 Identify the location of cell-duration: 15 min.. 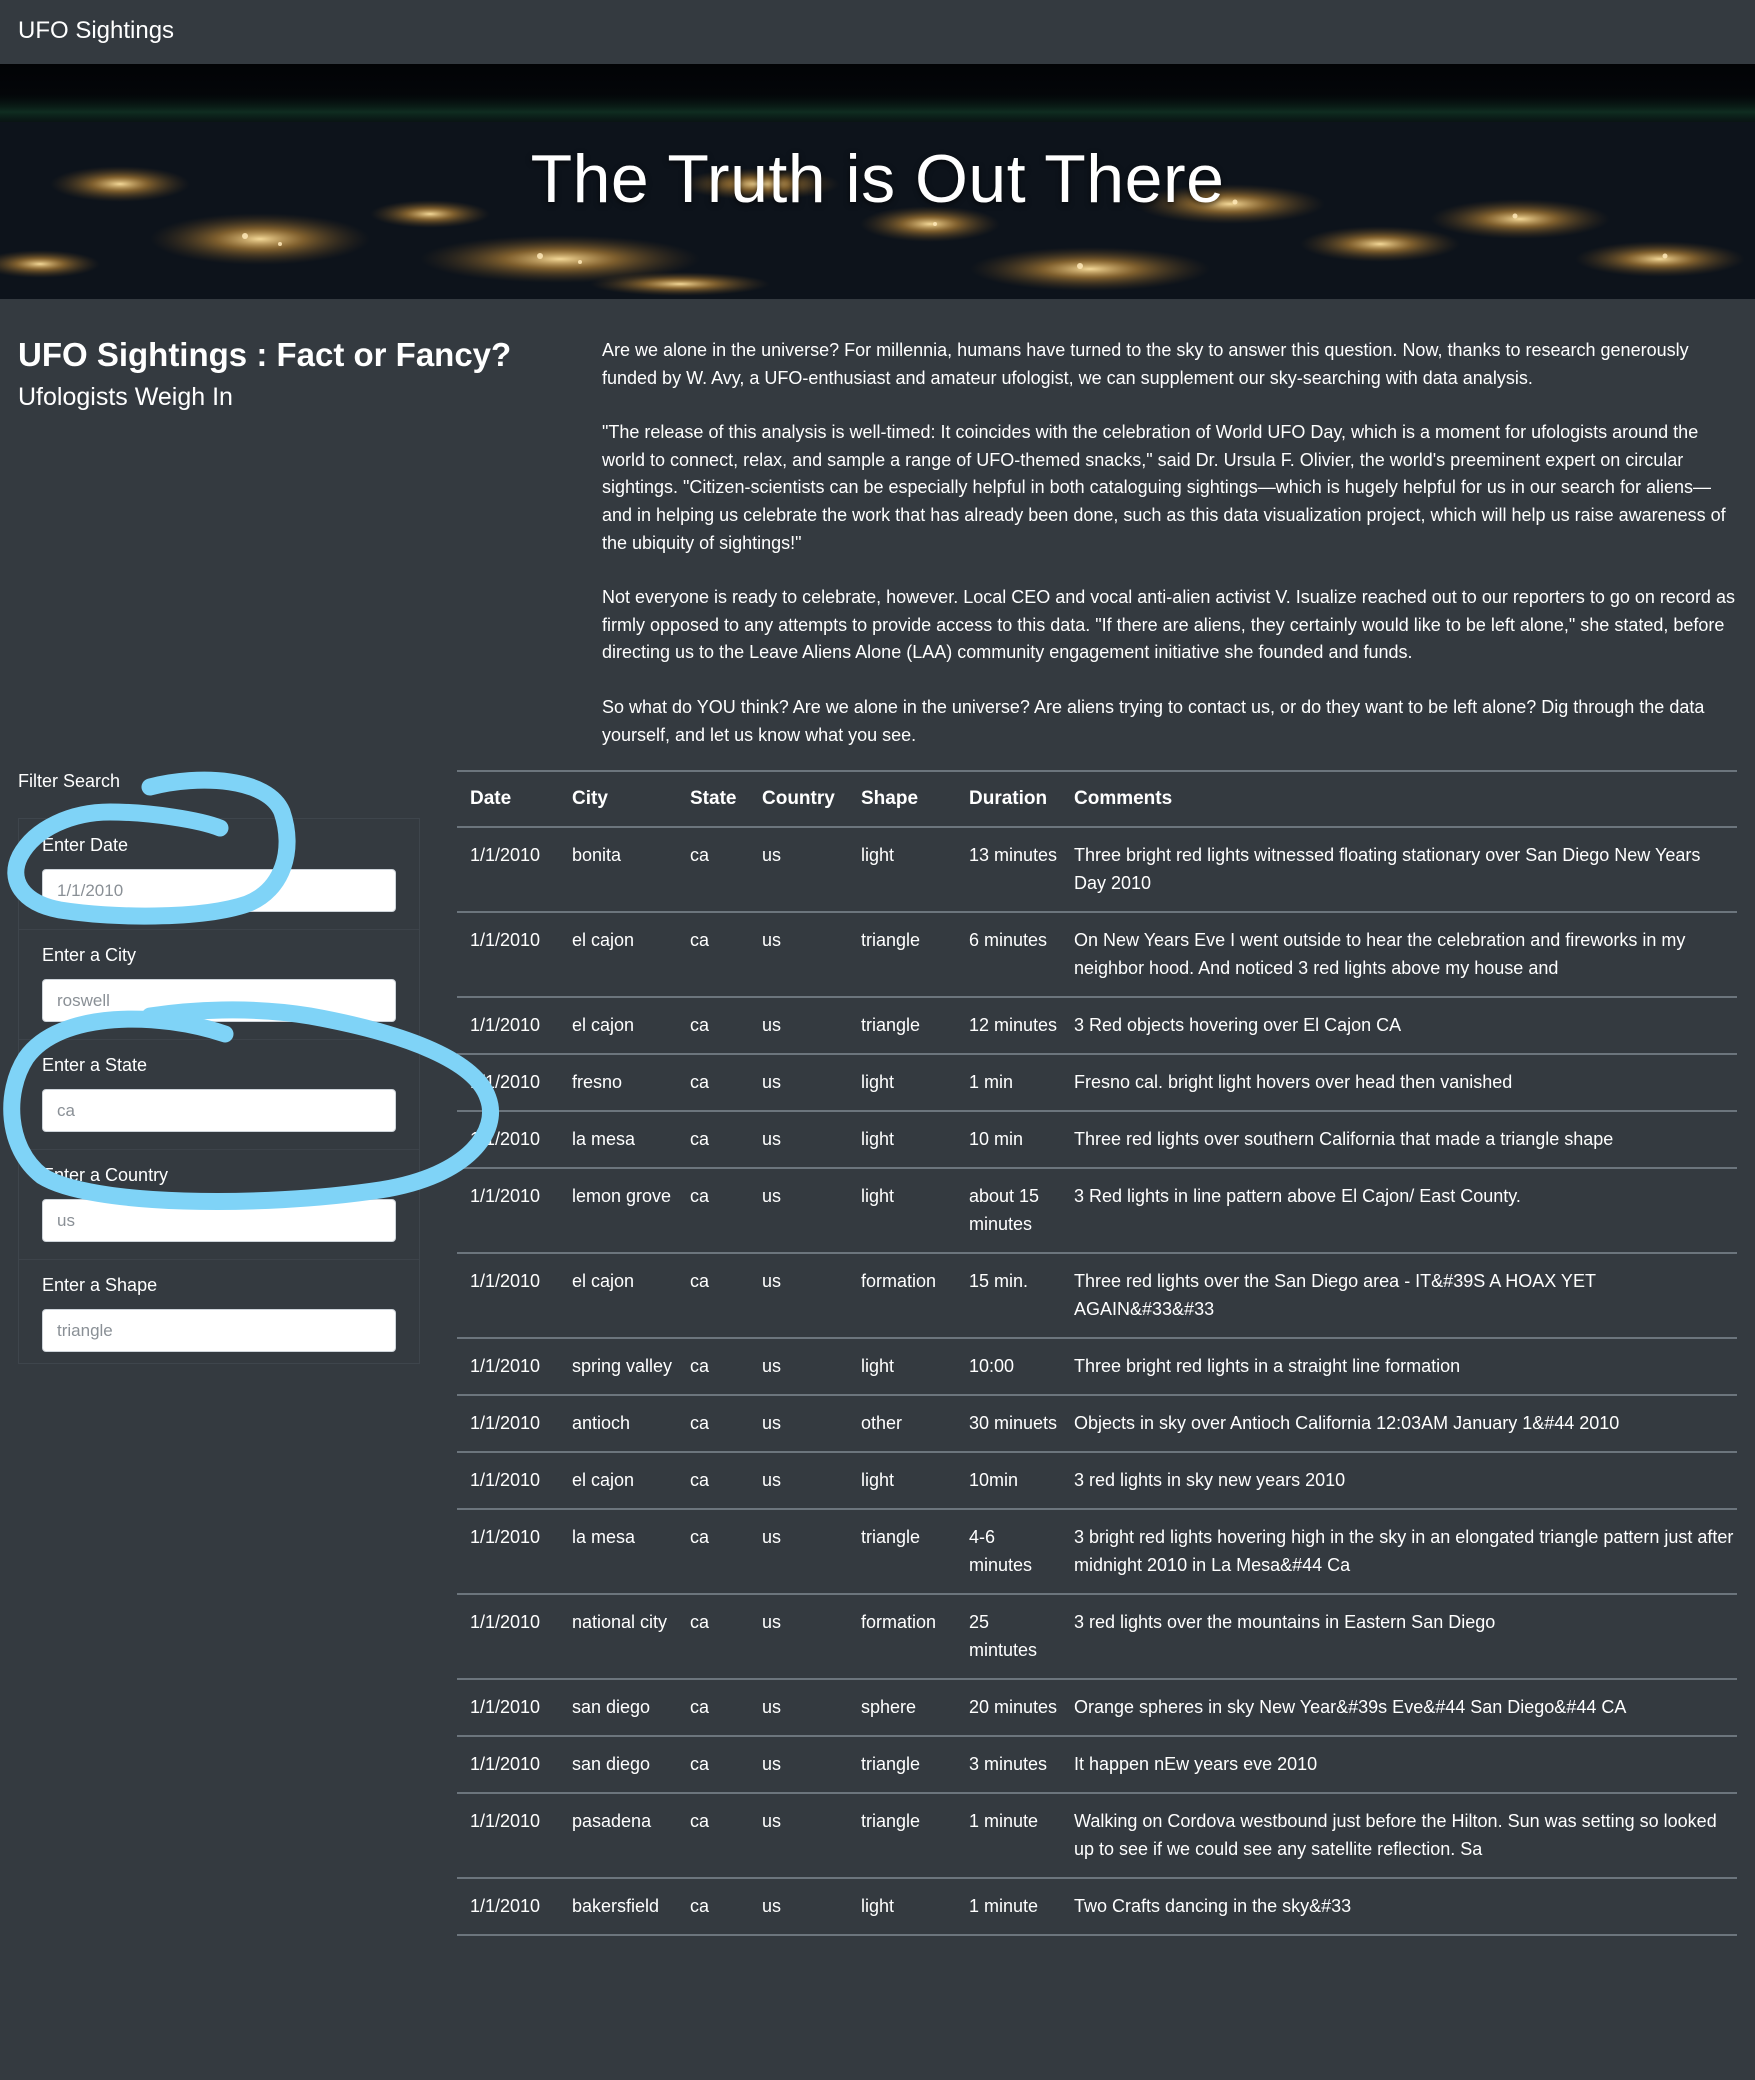
(1008, 1296).